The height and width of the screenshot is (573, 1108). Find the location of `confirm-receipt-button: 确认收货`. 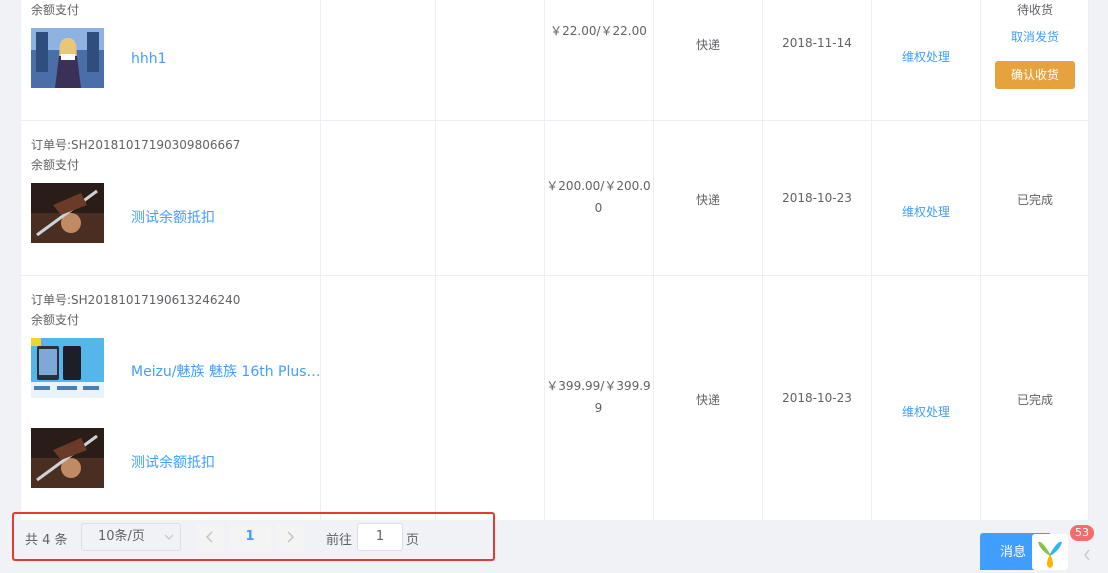

confirm-receipt-button: 确认收货 is located at coordinates (1035, 75).